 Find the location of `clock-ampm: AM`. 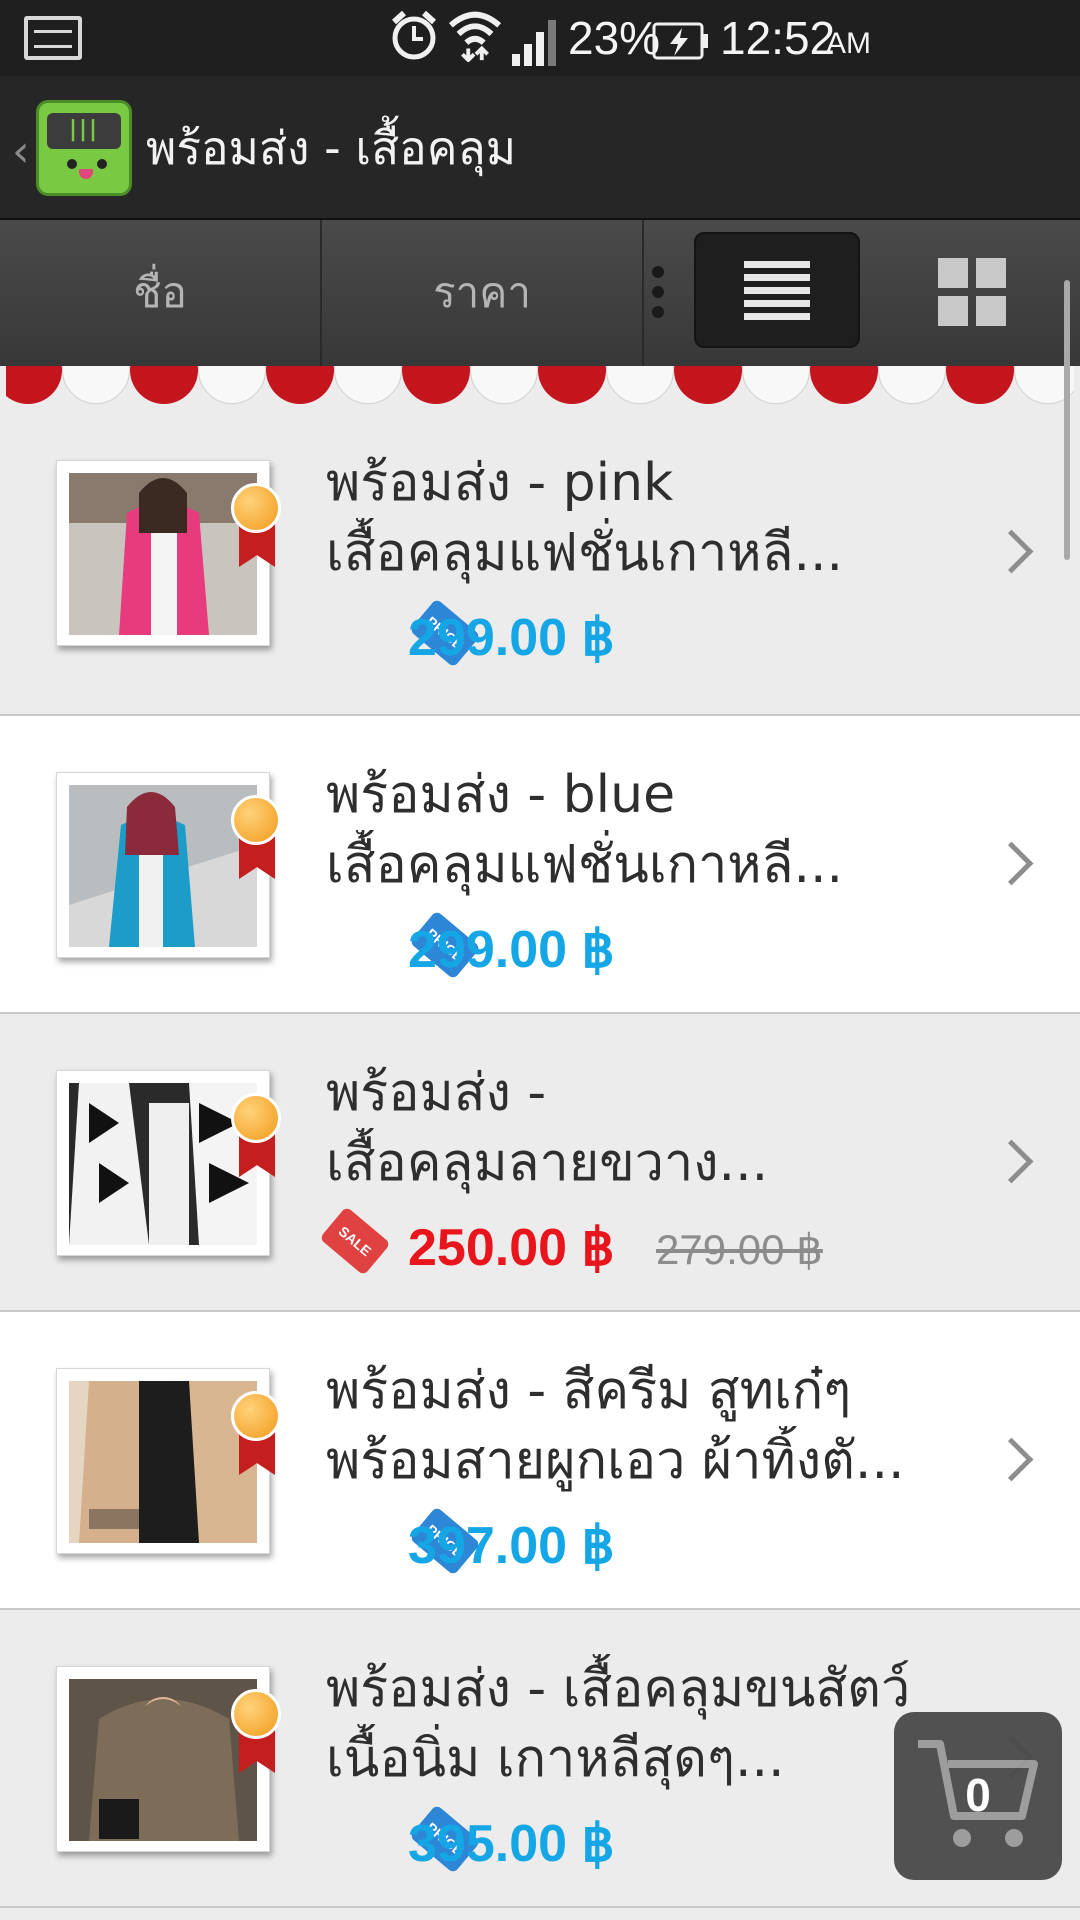

clock-ampm: AM is located at coordinates (848, 43).